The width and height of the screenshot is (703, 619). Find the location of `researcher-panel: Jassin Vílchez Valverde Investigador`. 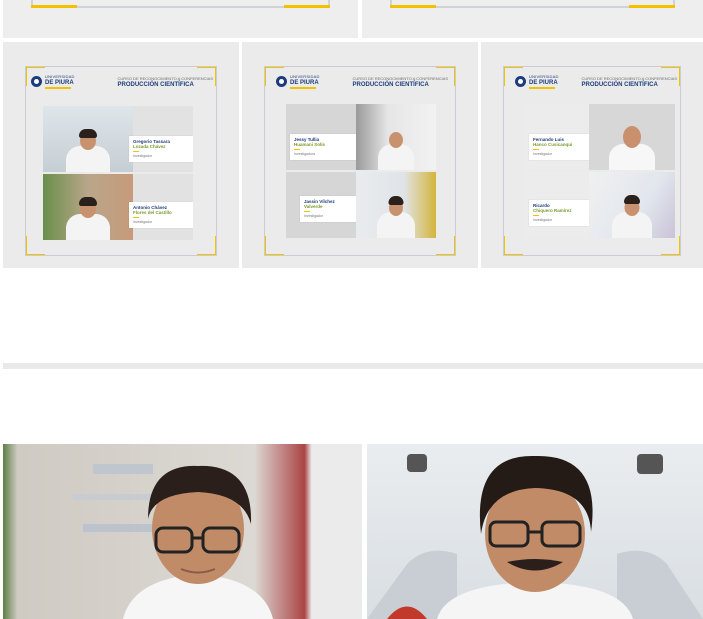

researcher-panel: Jassin Vílchez Valverde Investigador is located at coordinates (361, 205).